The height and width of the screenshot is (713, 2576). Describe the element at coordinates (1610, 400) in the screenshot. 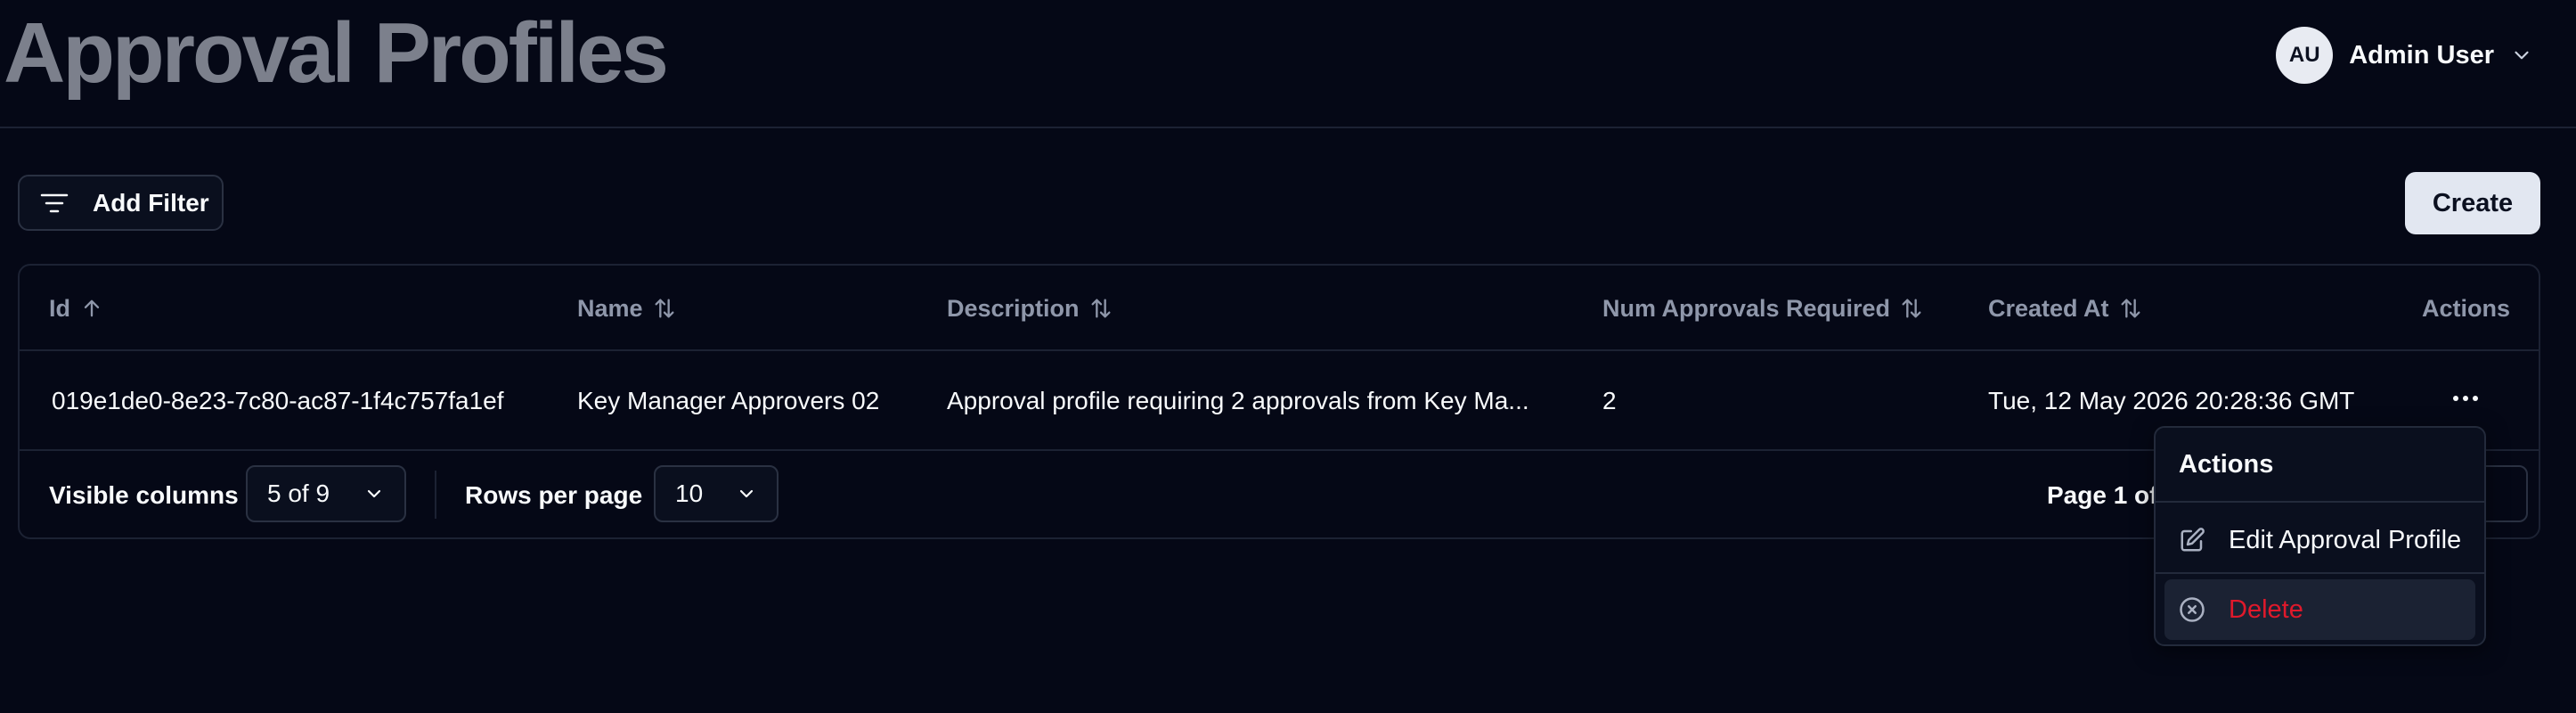

I see `cell-num-approvals: 2` at that location.